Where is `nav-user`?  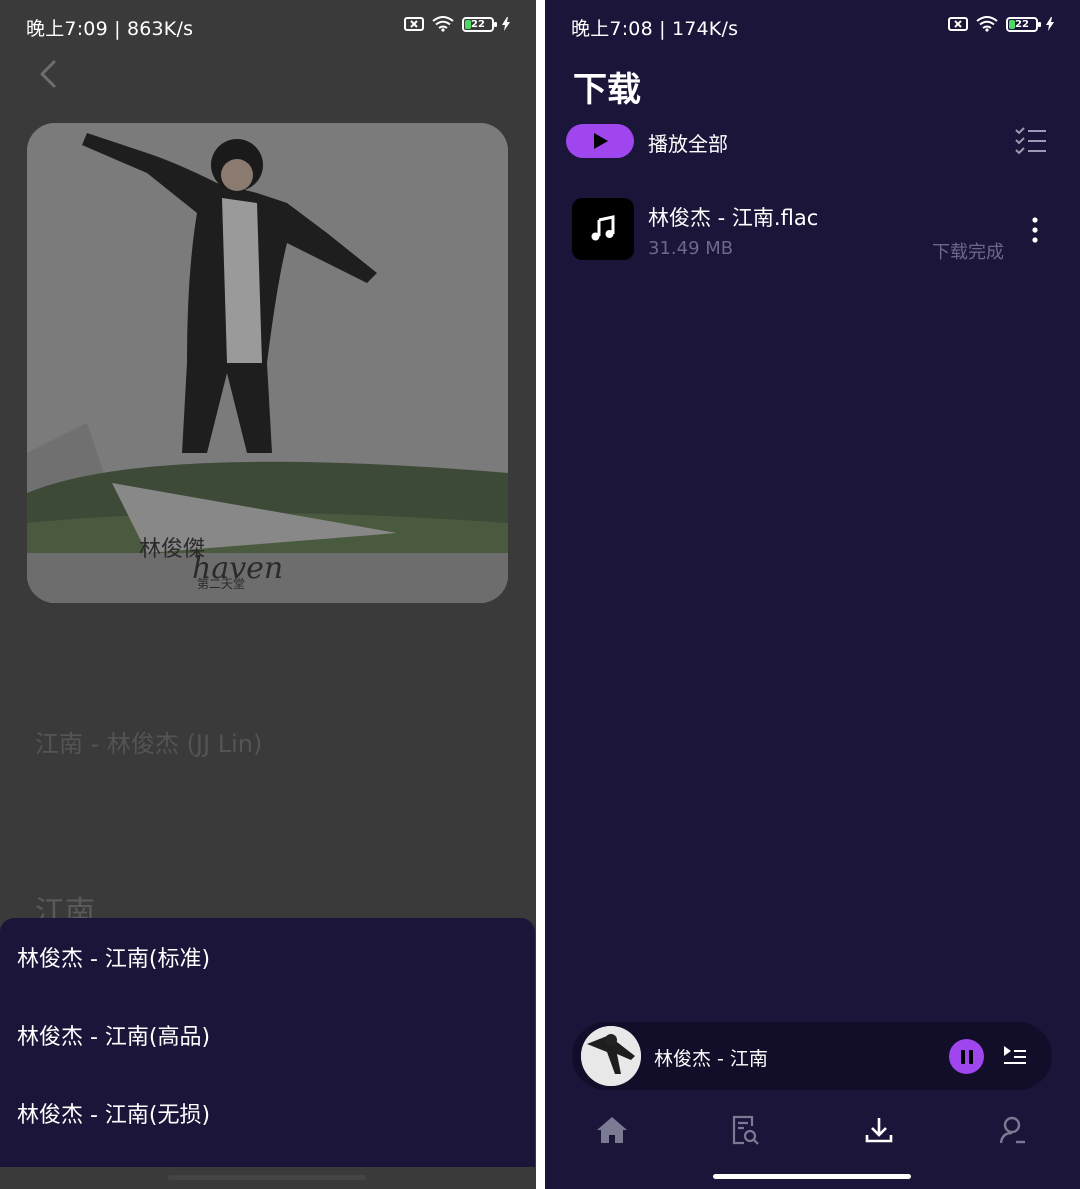
nav-user is located at coordinates (1013, 1130).